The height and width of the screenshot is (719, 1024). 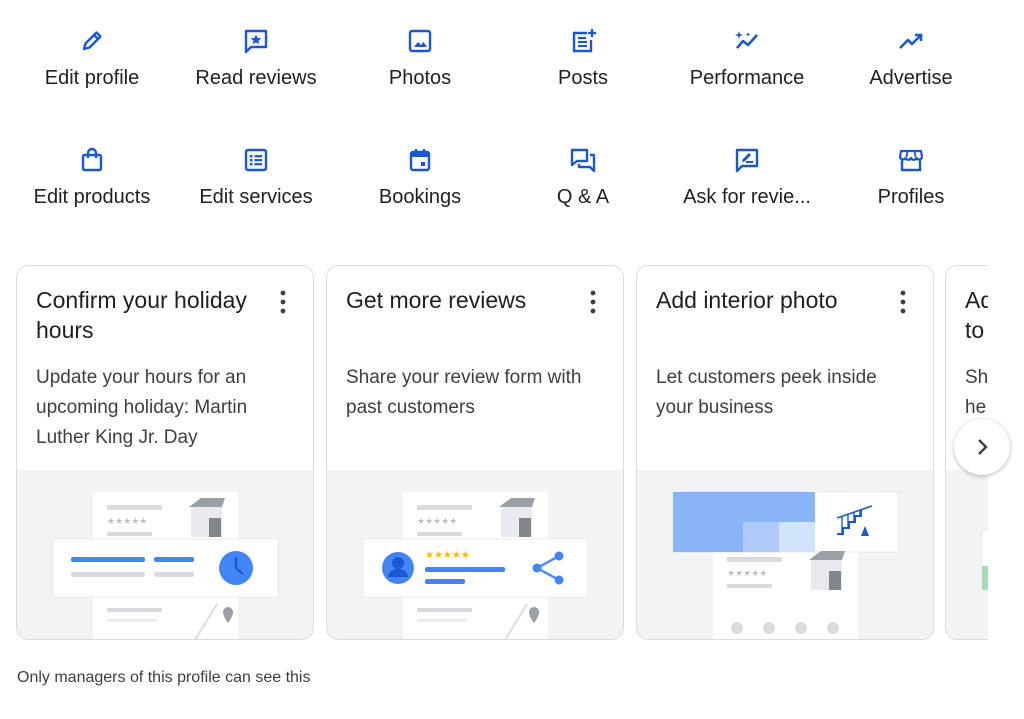 What do you see at coordinates (766, 392) in the screenshot?
I see `card-description: Let customers peek inside your business` at bounding box center [766, 392].